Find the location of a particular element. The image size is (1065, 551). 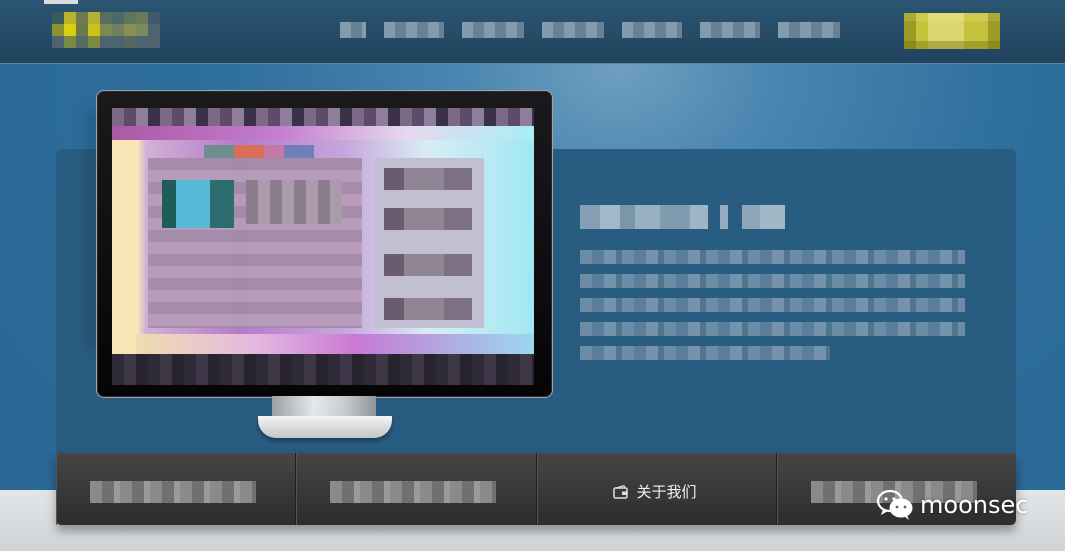

screen-top-strip is located at coordinates (323, 117).